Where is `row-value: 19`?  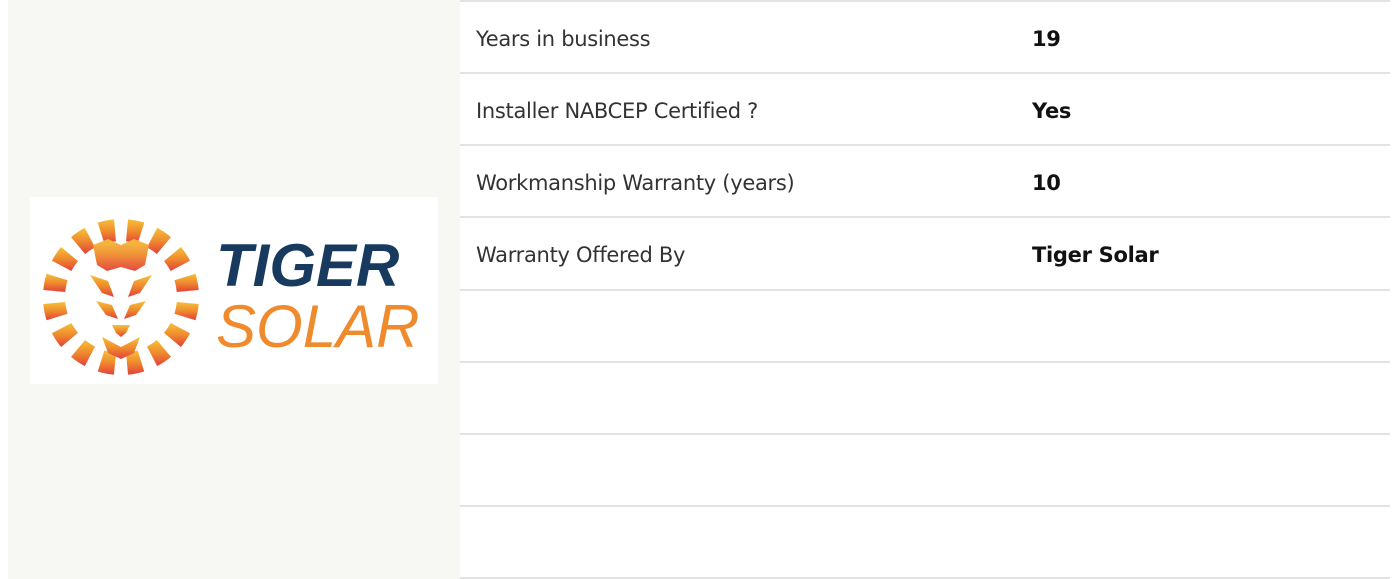 row-value: 19 is located at coordinates (1046, 39).